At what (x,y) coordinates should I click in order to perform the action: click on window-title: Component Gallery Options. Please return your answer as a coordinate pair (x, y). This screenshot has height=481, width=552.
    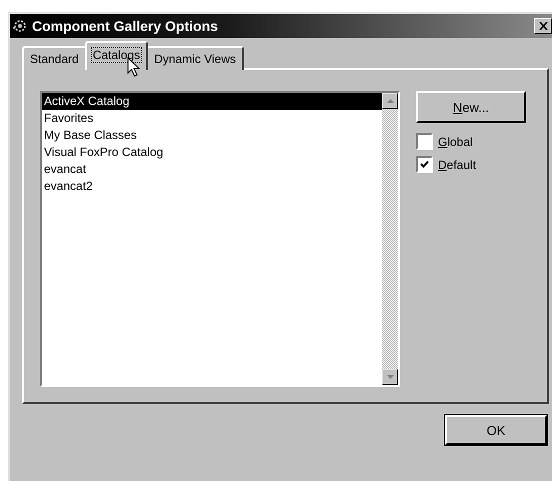
    Looking at the image, I should click on (125, 26).